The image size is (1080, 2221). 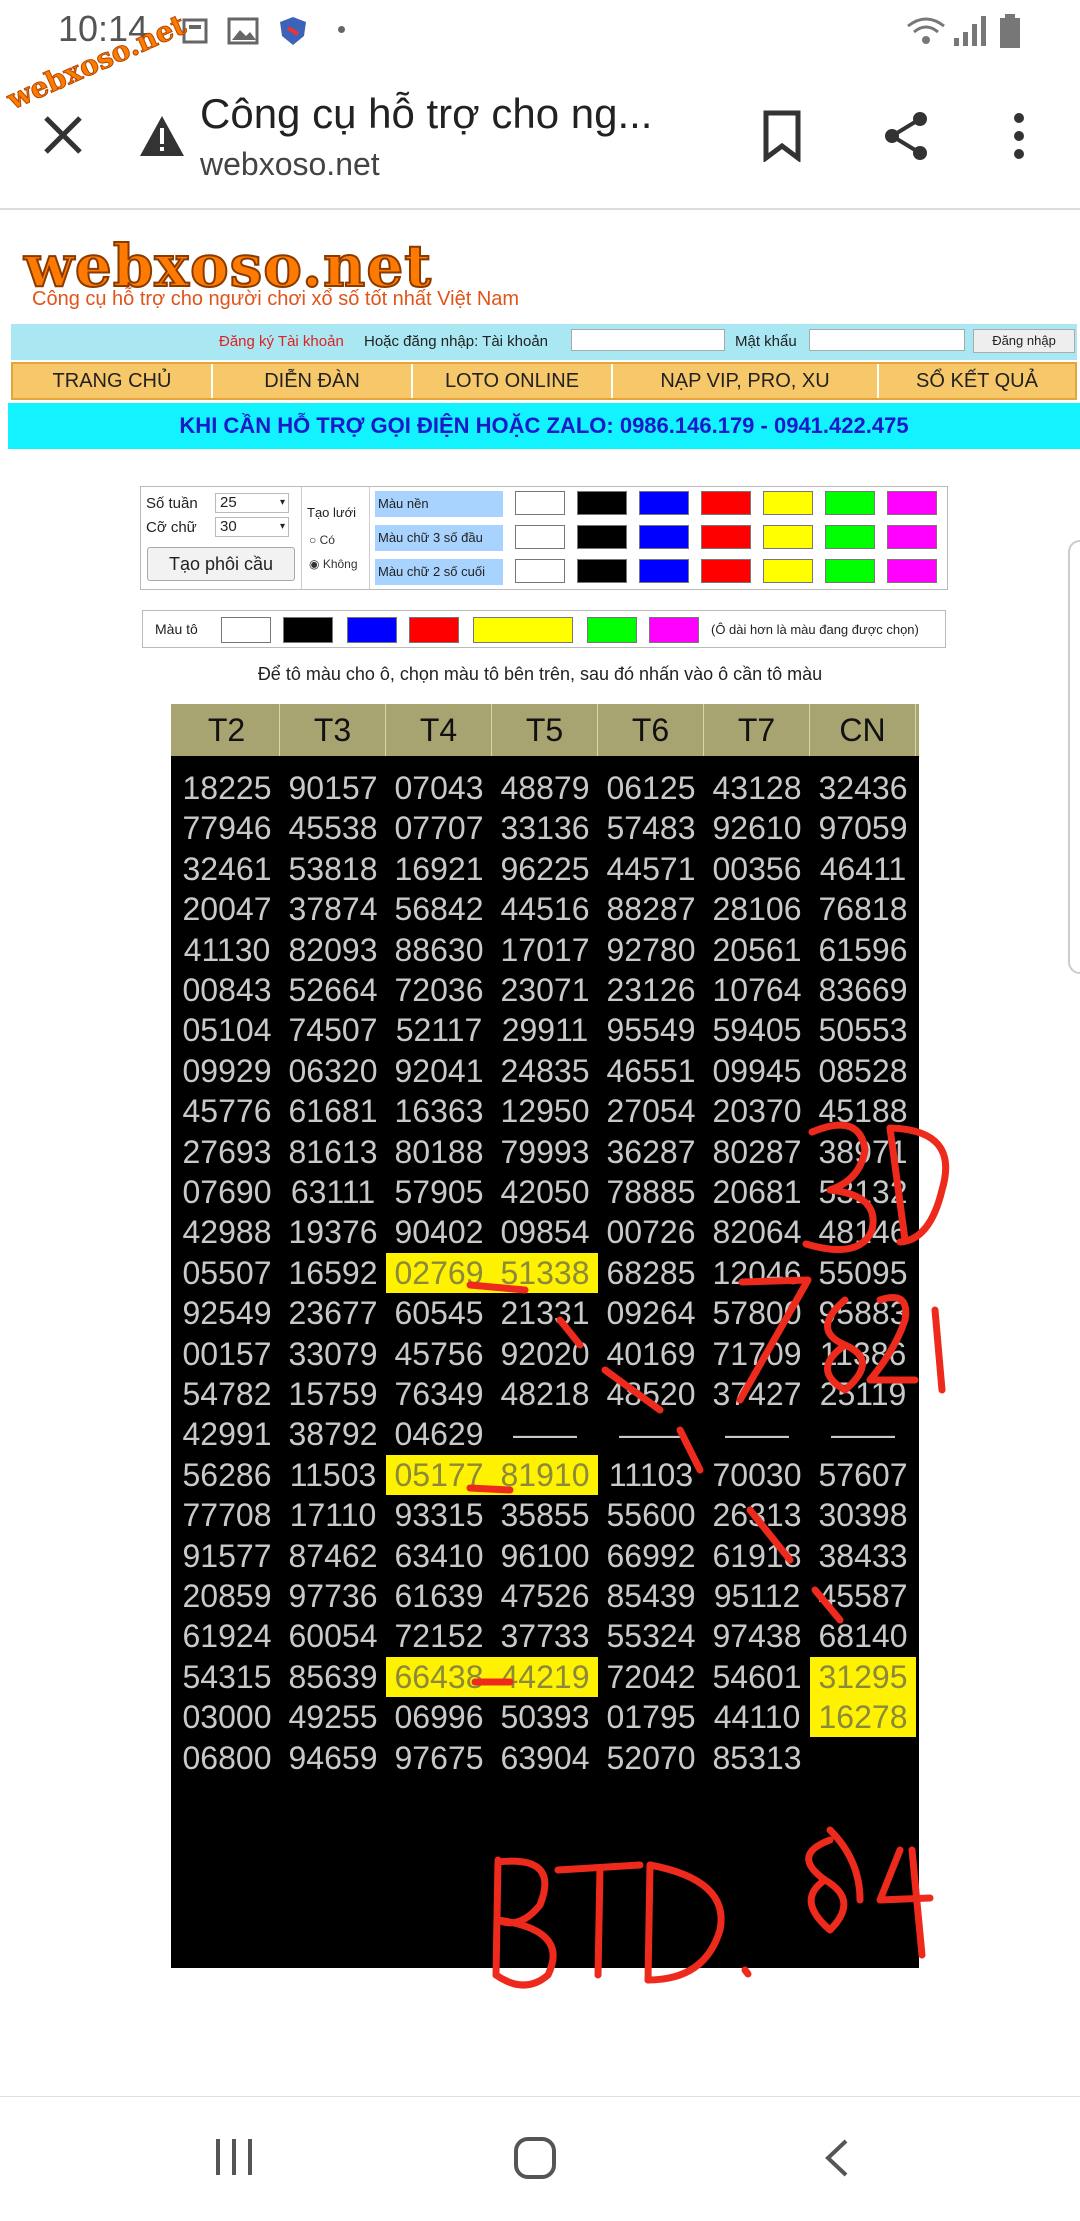 What do you see at coordinates (234, 2157) in the screenshot?
I see `recent-apps-icon` at bounding box center [234, 2157].